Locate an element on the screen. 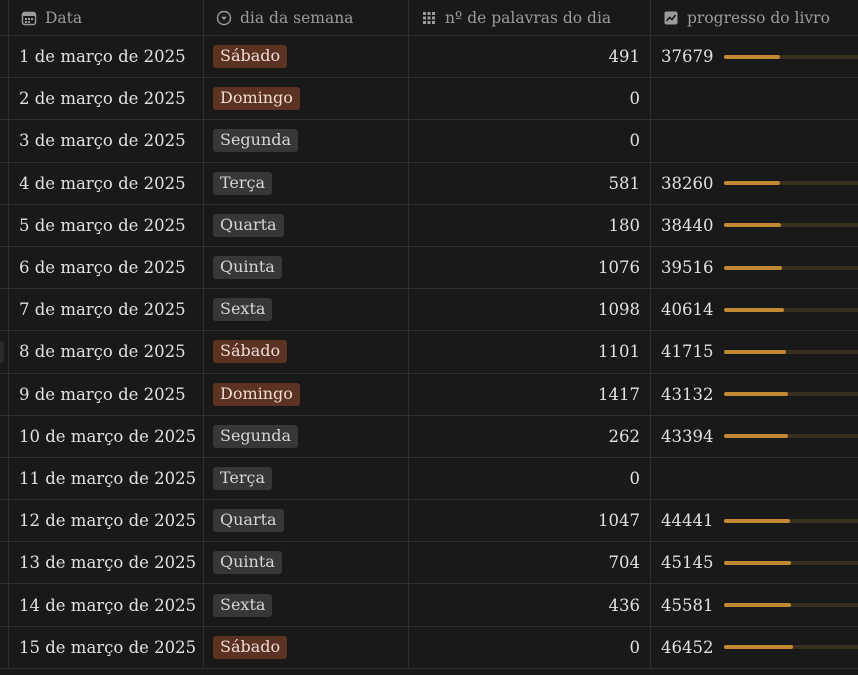 Image resolution: width=858 pixels, height=675 pixels. progress-cell: 39516 is located at coordinates (754, 267).